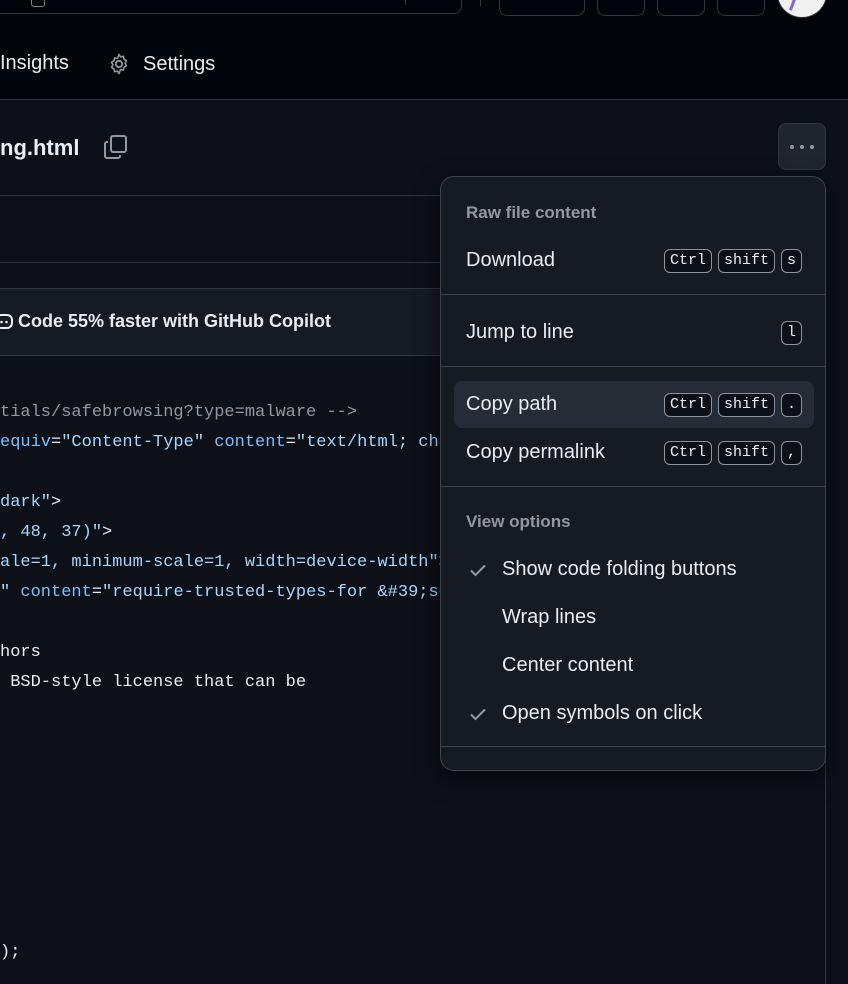 The height and width of the screenshot is (984, 848). What do you see at coordinates (153, 682) in the screenshot?
I see `code-line: BSD-style license that can be` at bounding box center [153, 682].